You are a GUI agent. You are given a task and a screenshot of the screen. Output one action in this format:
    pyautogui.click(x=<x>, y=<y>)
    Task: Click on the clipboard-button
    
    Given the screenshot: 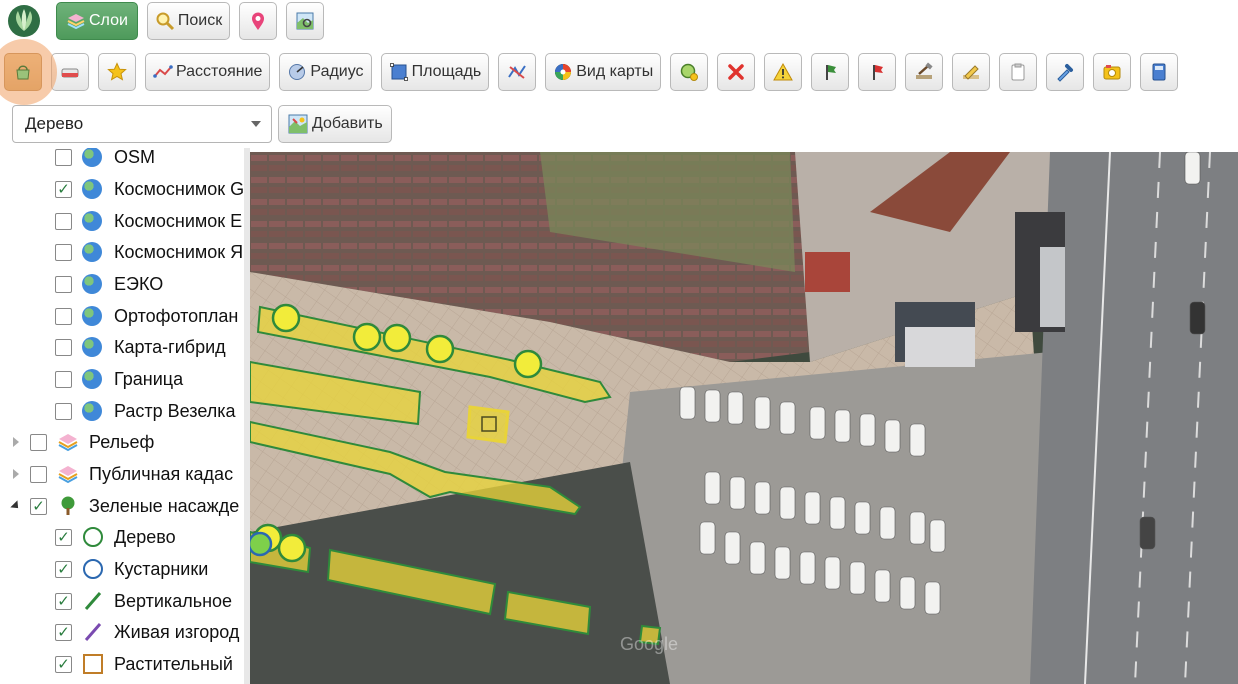 What is the action you would take?
    pyautogui.click(x=1018, y=72)
    